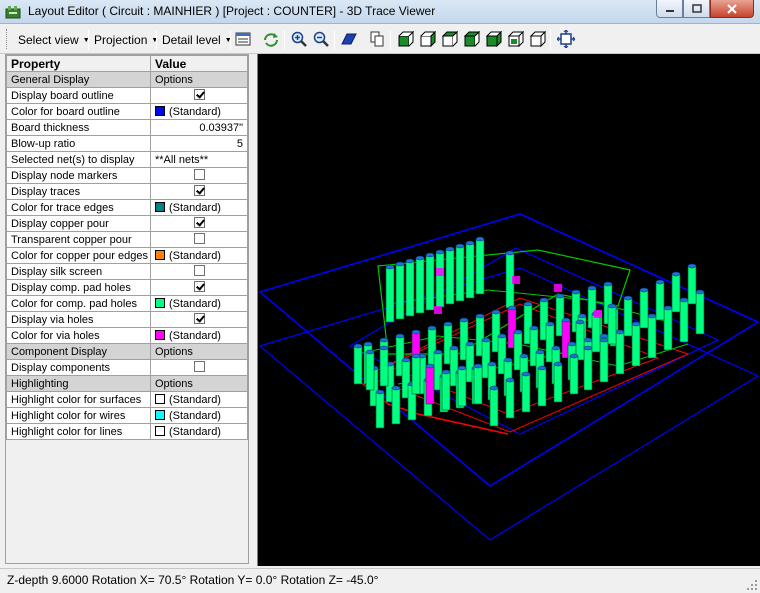 The width and height of the screenshot is (760, 593). I want to click on close-icon, so click(732, 8).